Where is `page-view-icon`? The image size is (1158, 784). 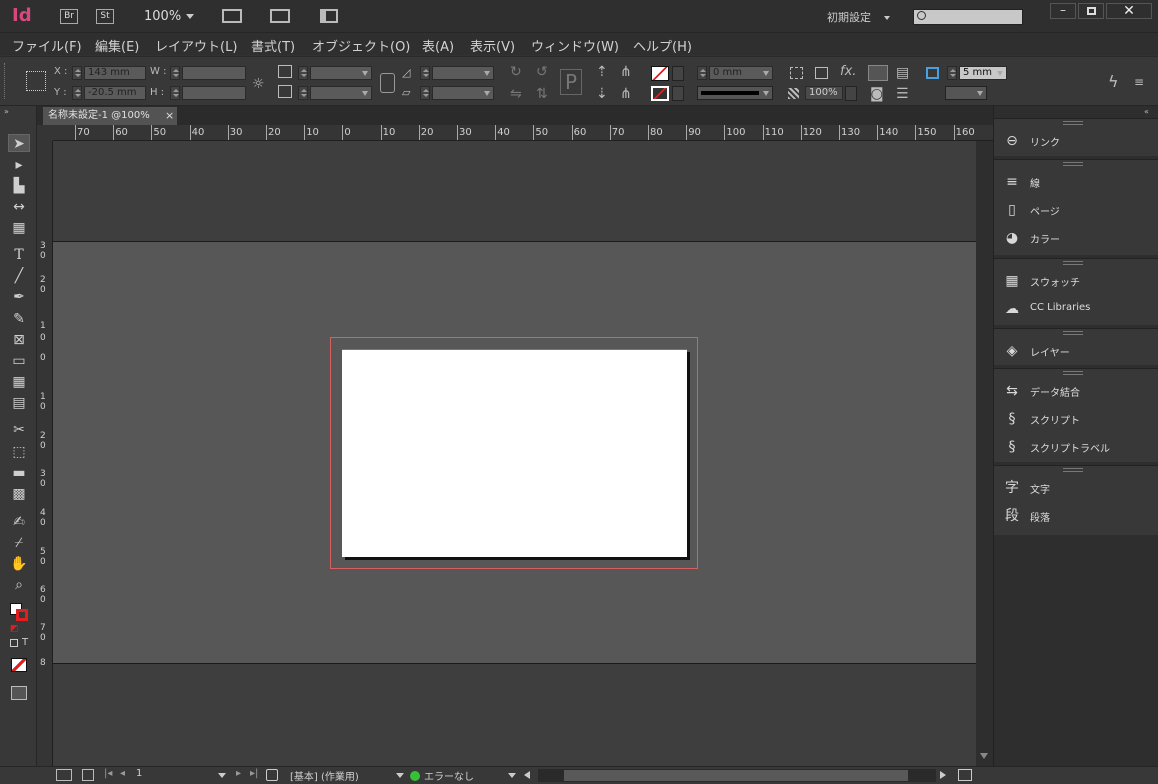
page-view-icon is located at coordinates (272, 775).